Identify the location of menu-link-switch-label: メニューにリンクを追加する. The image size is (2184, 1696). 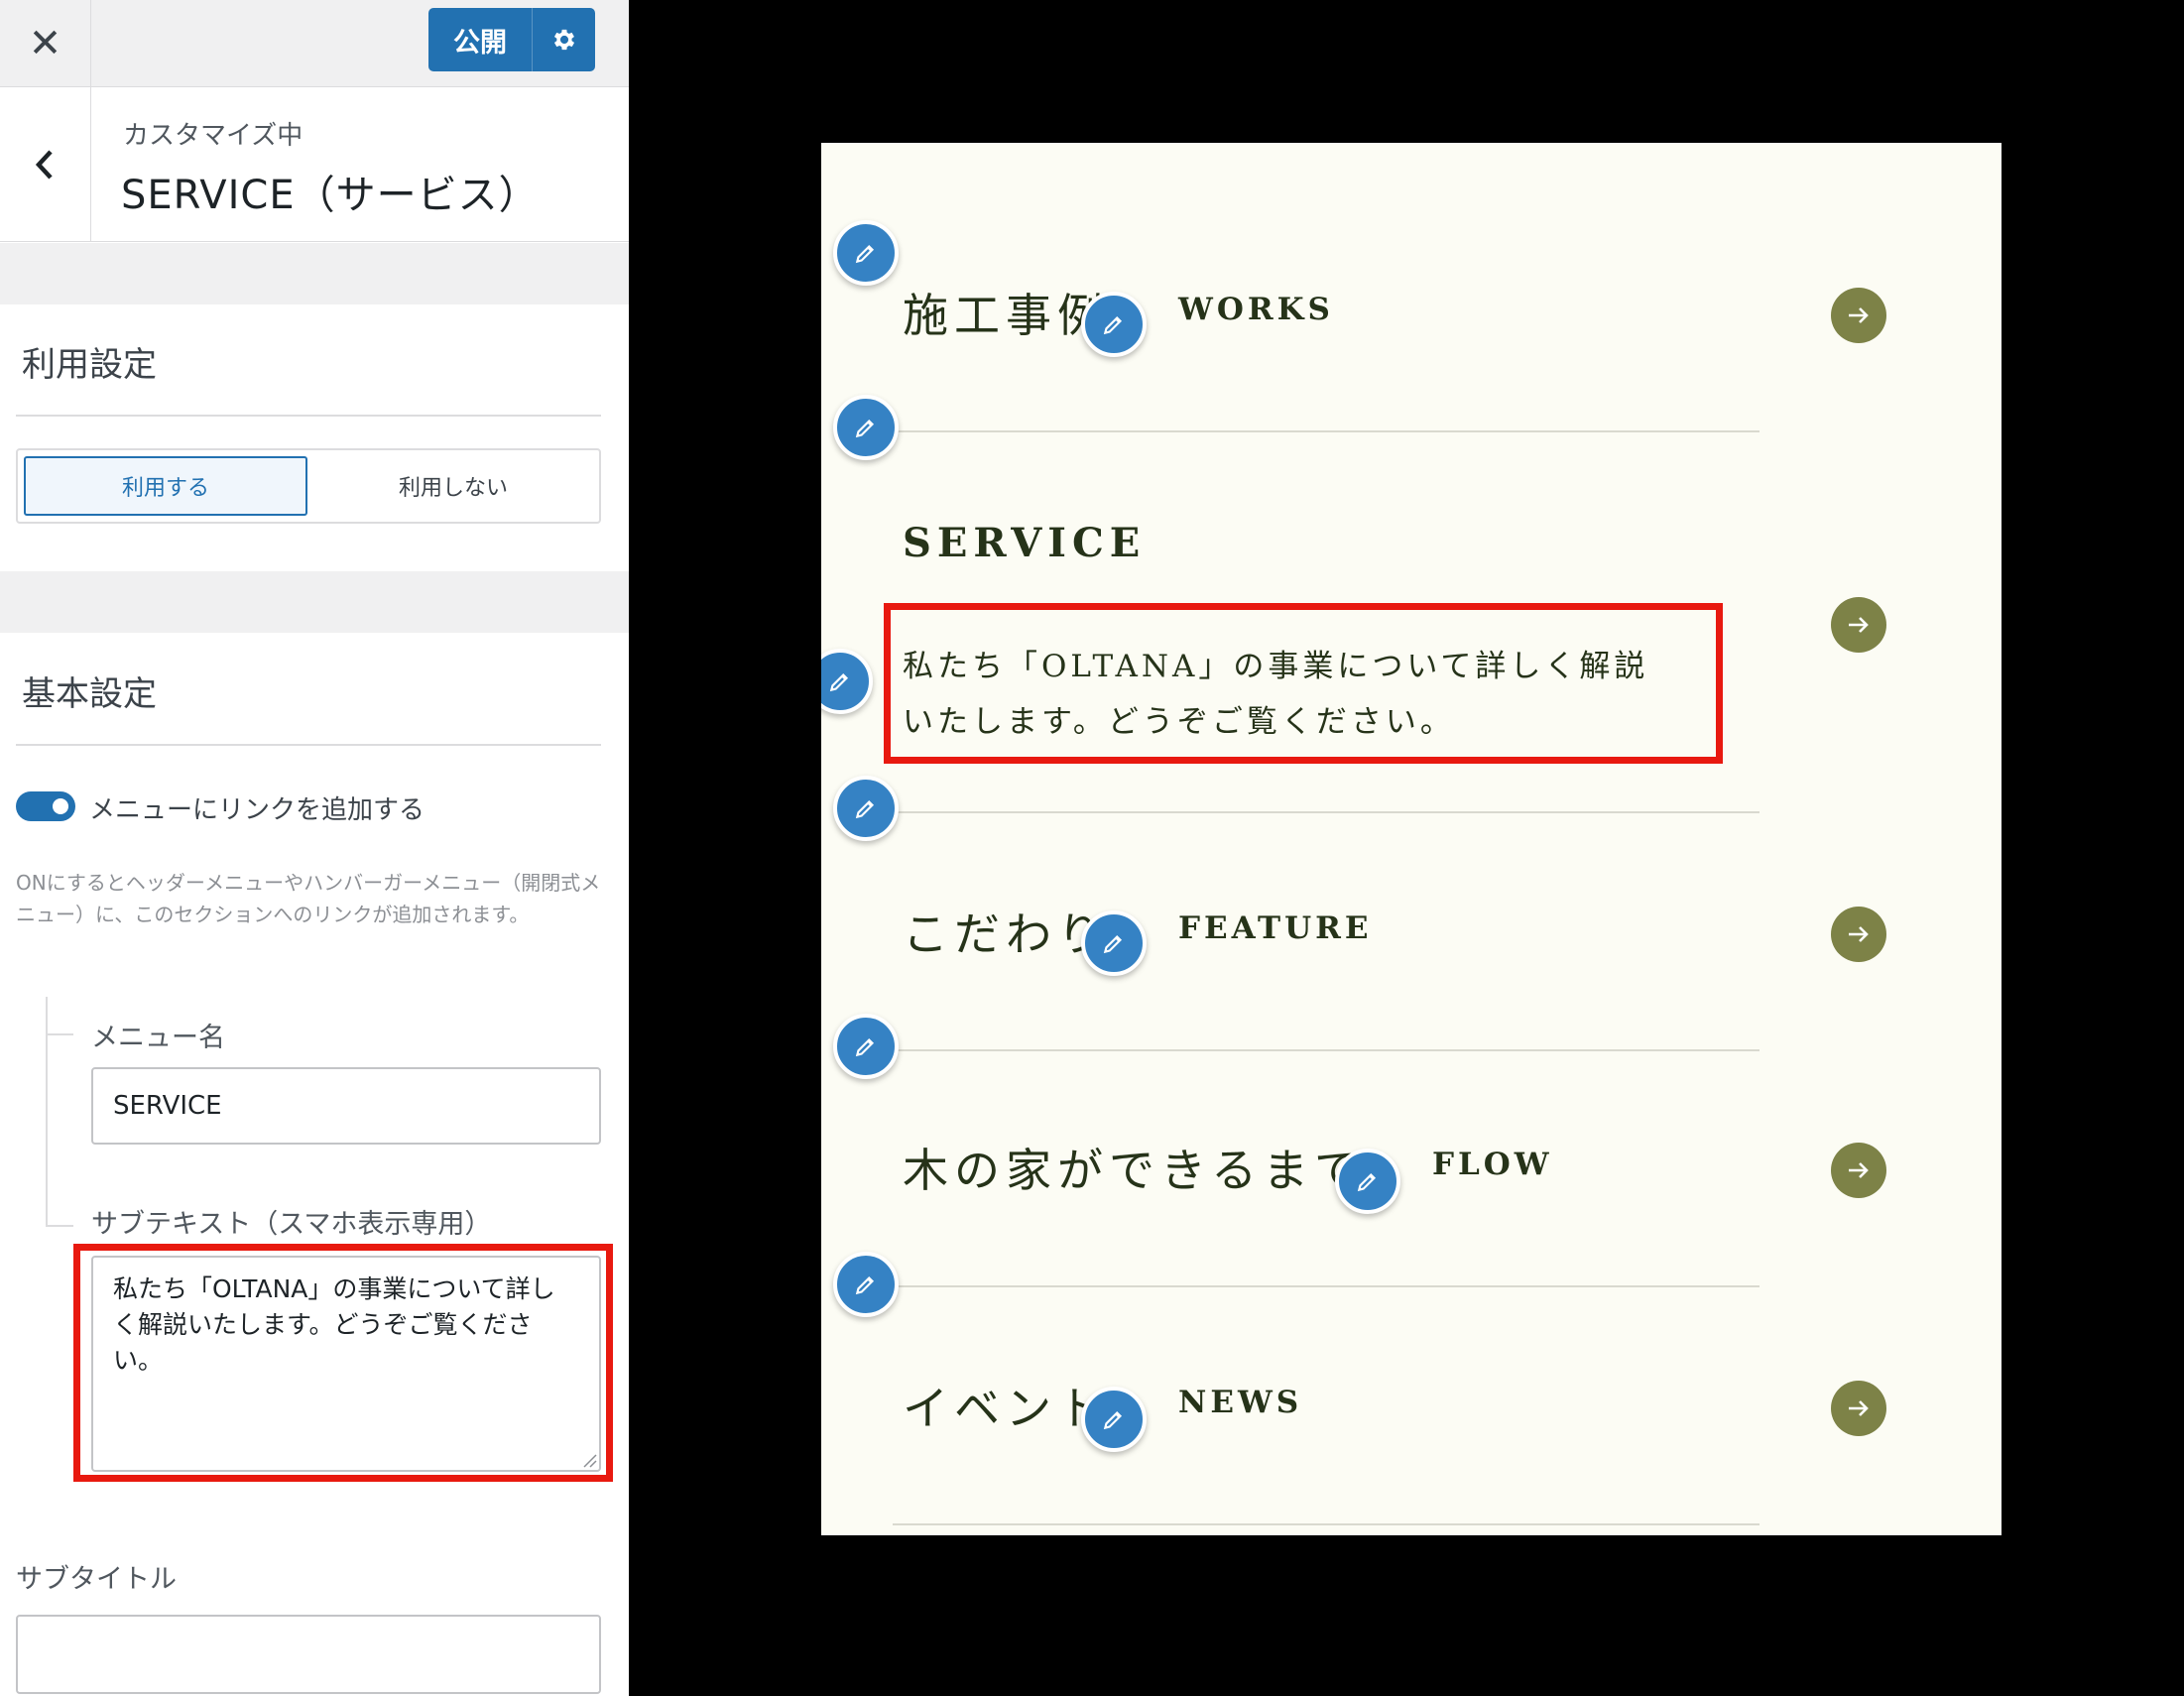
(257, 810).